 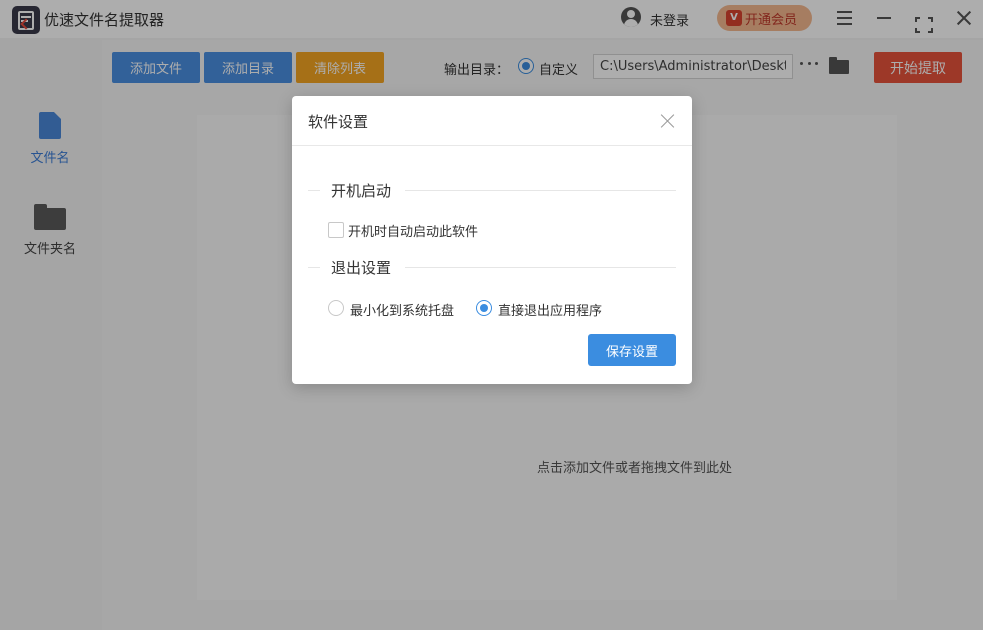 What do you see at coordinates (492, 190) in the screenshot?
I see `startup-section: 开机启动` at bounding box center [492, 190].